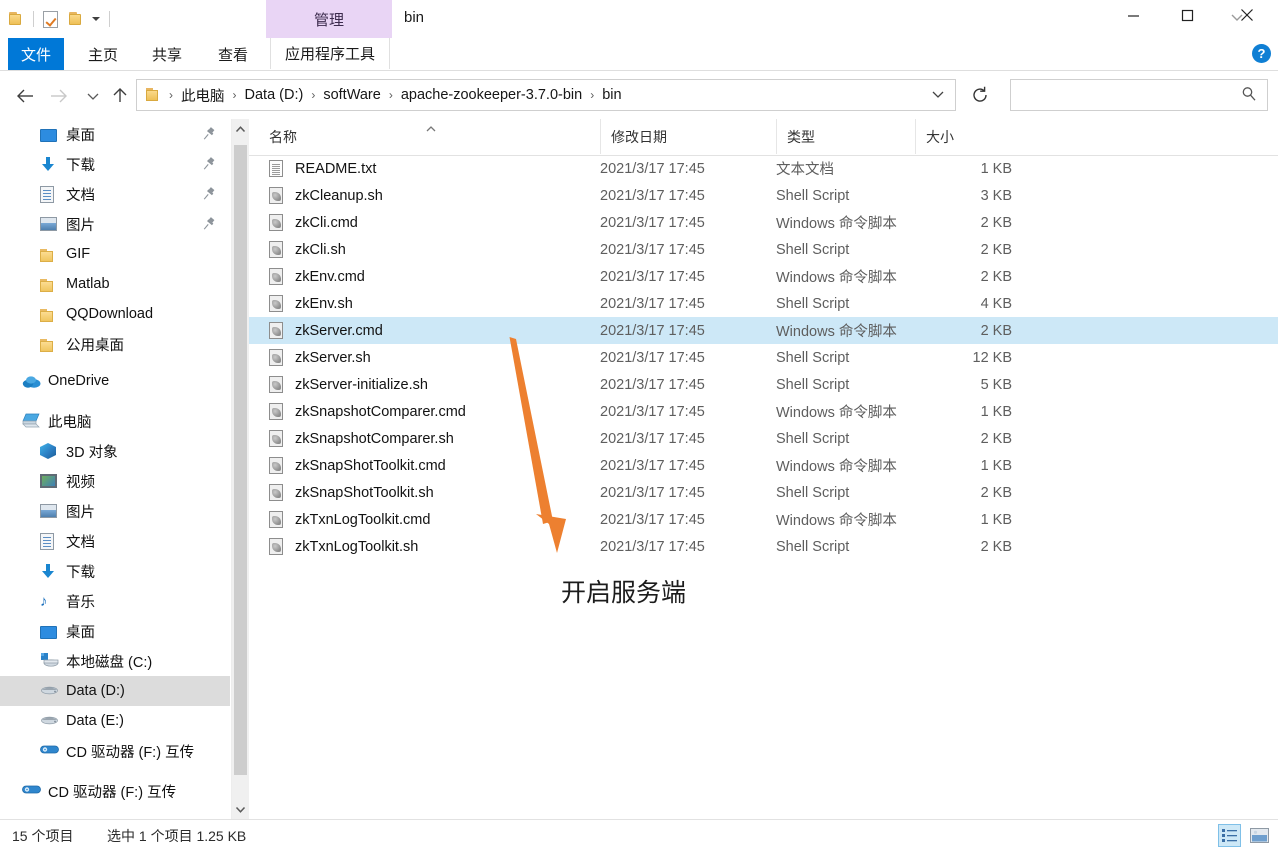 This screenshot has height=851, width=1278. What do you see at coordinates (801, 136) in the screenshot?
I see `column-header-type-label: 类型` at bounding box center [801, 136].